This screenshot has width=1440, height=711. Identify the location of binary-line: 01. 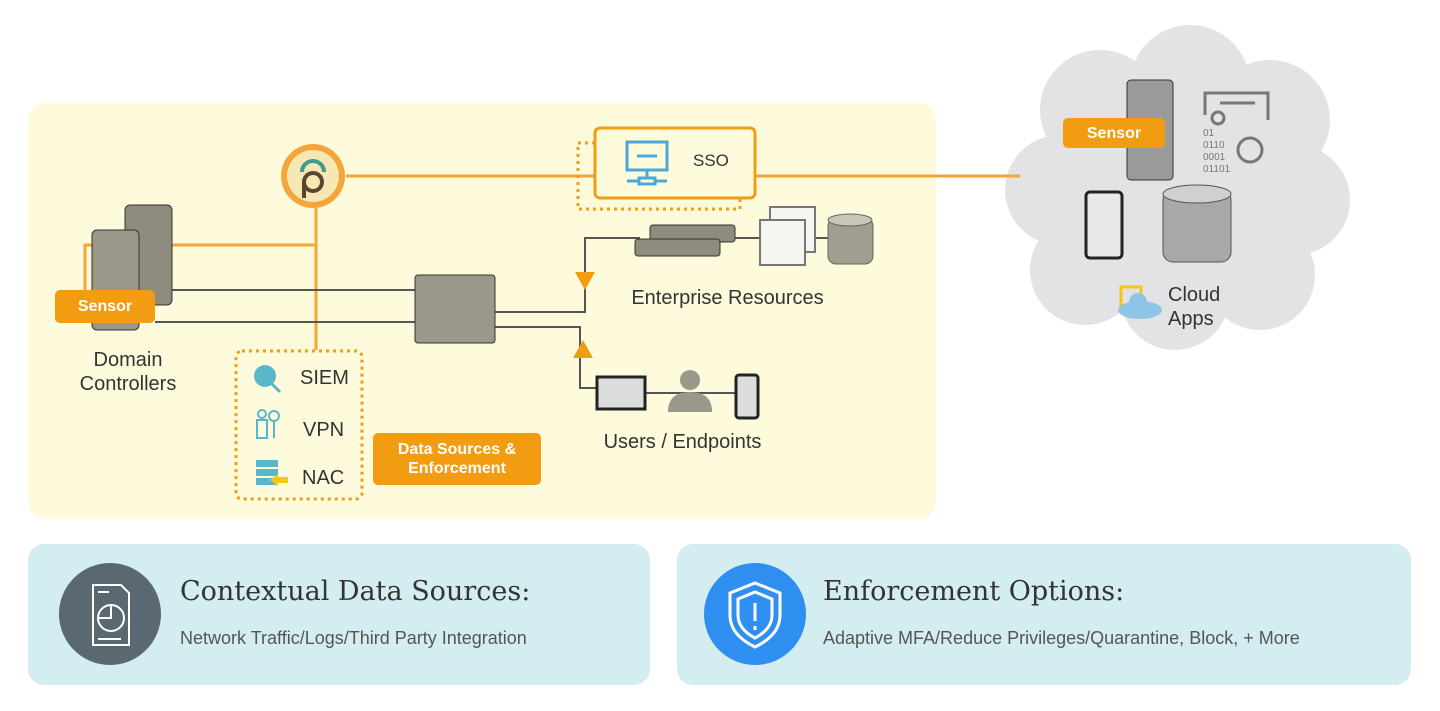
(1209, 133).